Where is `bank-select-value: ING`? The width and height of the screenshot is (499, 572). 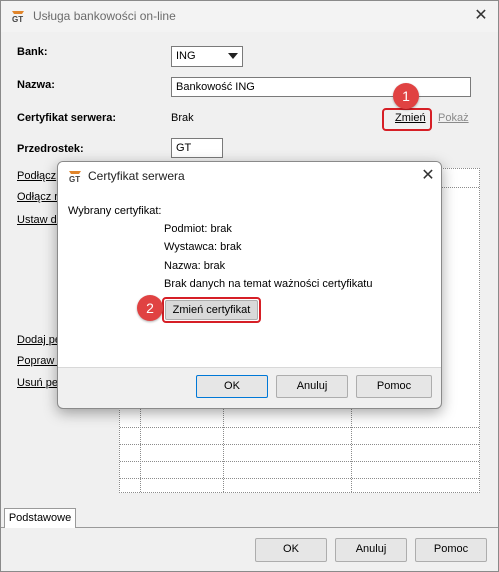 bank-select-value: ING is located at coordinates (186, 56).